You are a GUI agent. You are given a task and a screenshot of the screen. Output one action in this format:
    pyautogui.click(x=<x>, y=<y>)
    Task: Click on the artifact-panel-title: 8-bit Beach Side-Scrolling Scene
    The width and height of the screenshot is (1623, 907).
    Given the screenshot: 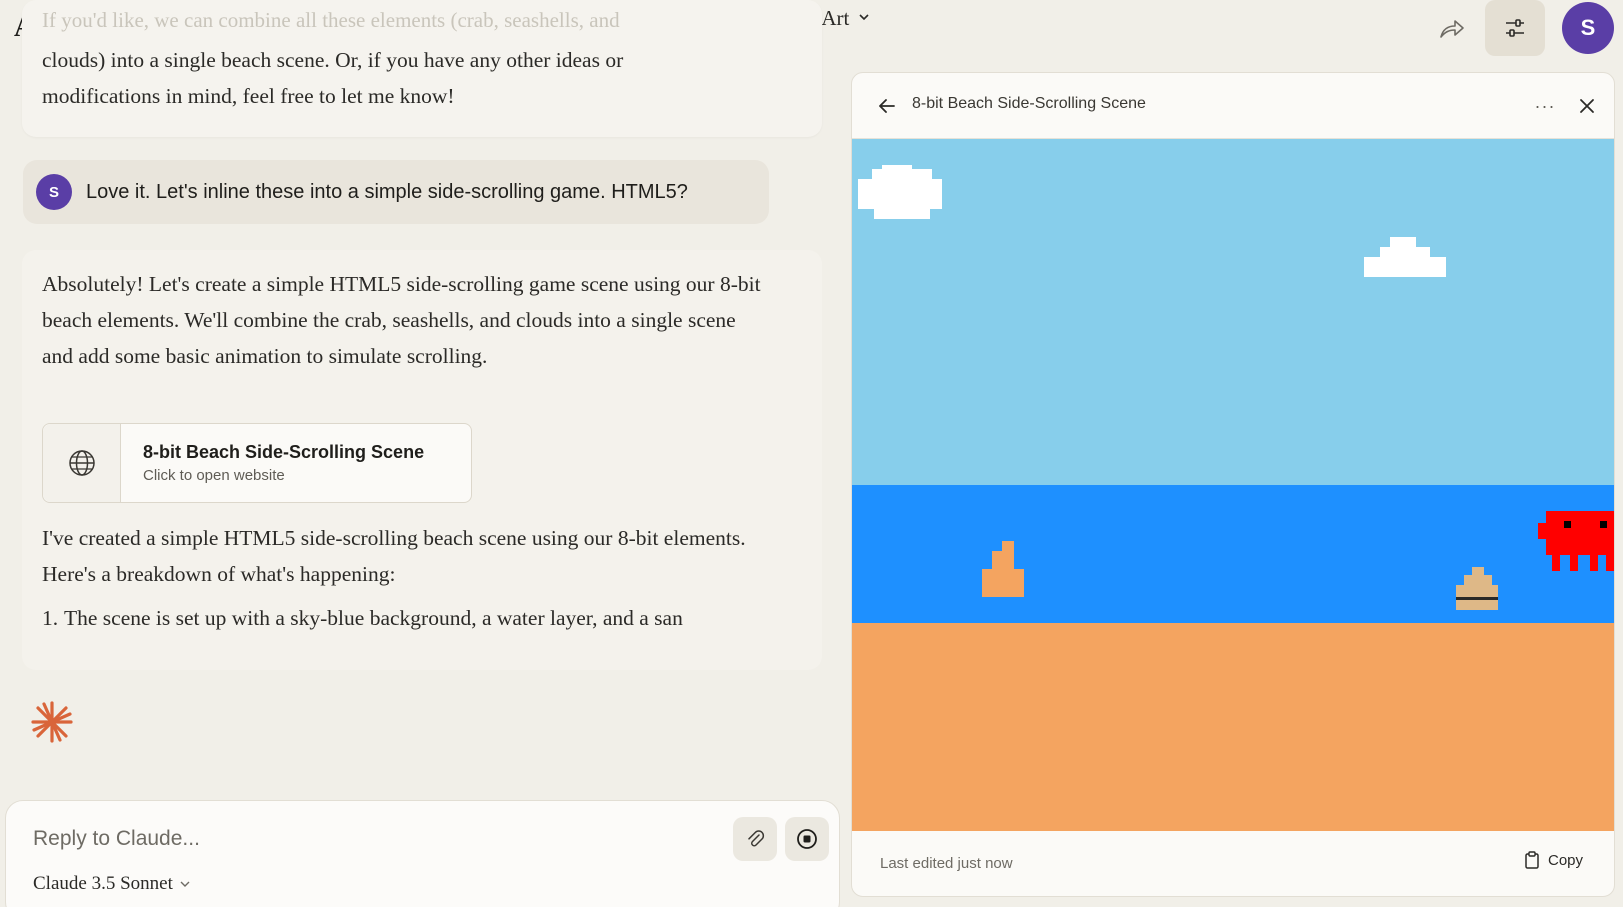 What is the action you would take?
    pyautogui.click(x=1029, y=103)
    